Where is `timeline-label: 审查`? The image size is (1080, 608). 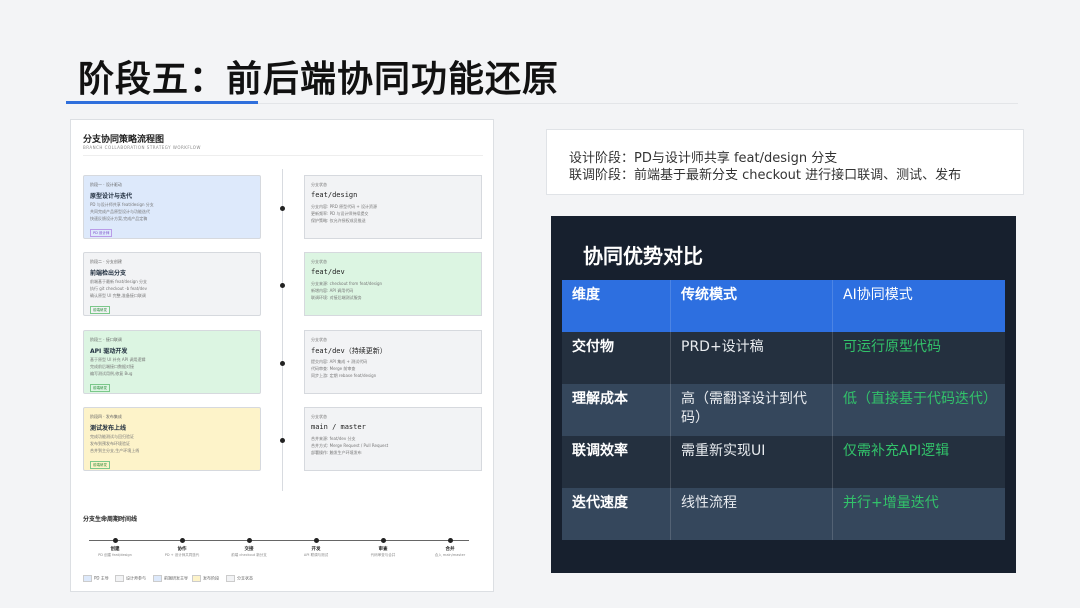 timeline-label: 审查 is located at coordinates (383, 549).